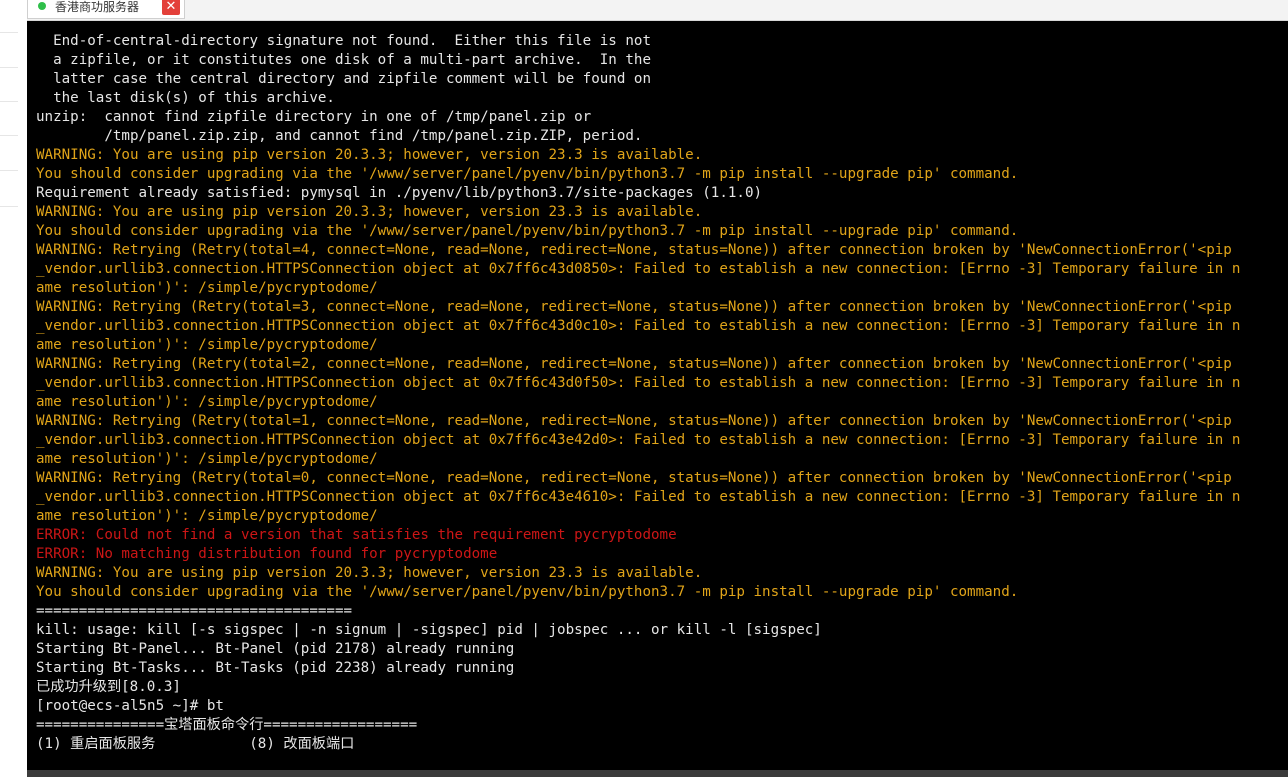 This screenshot has width=1288, height=777. Describe the element at coordinates (195, 744) in the screenshot. I see `terminal-line-normal: (1) 重启面板服务 (8) 改面板端口` at that location.